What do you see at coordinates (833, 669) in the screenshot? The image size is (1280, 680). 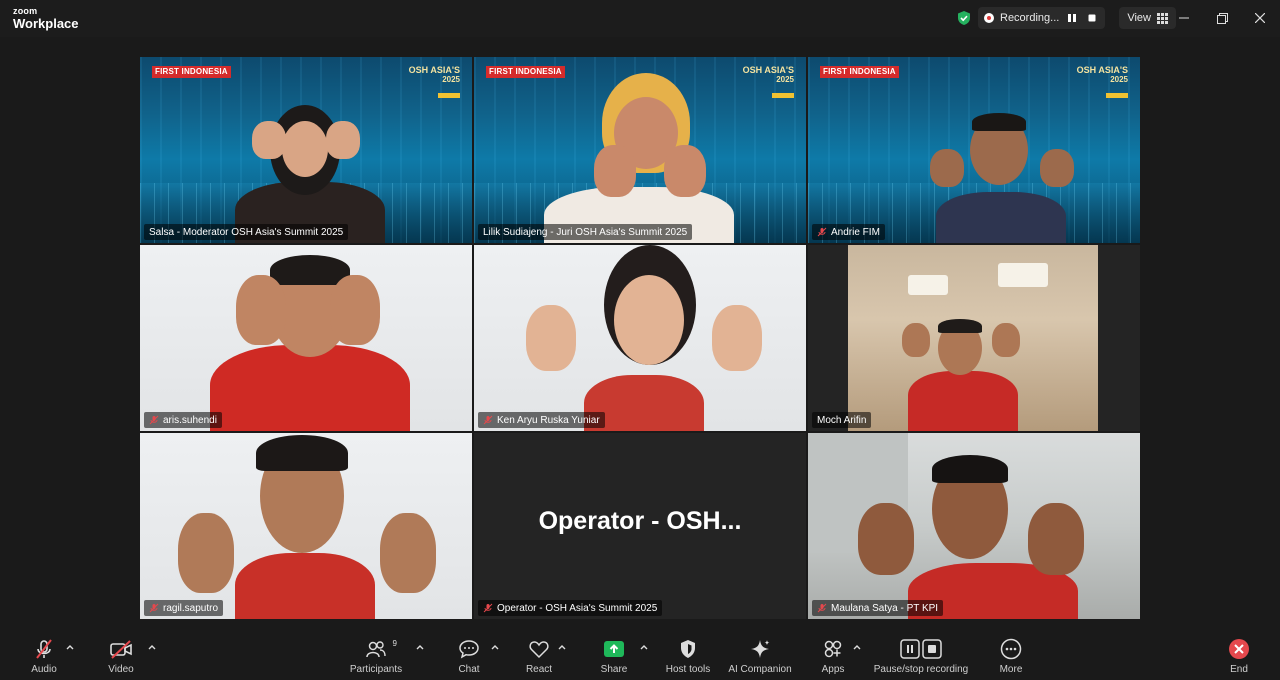 I see `apps-label: Apps` at bounding box center [833, 669].